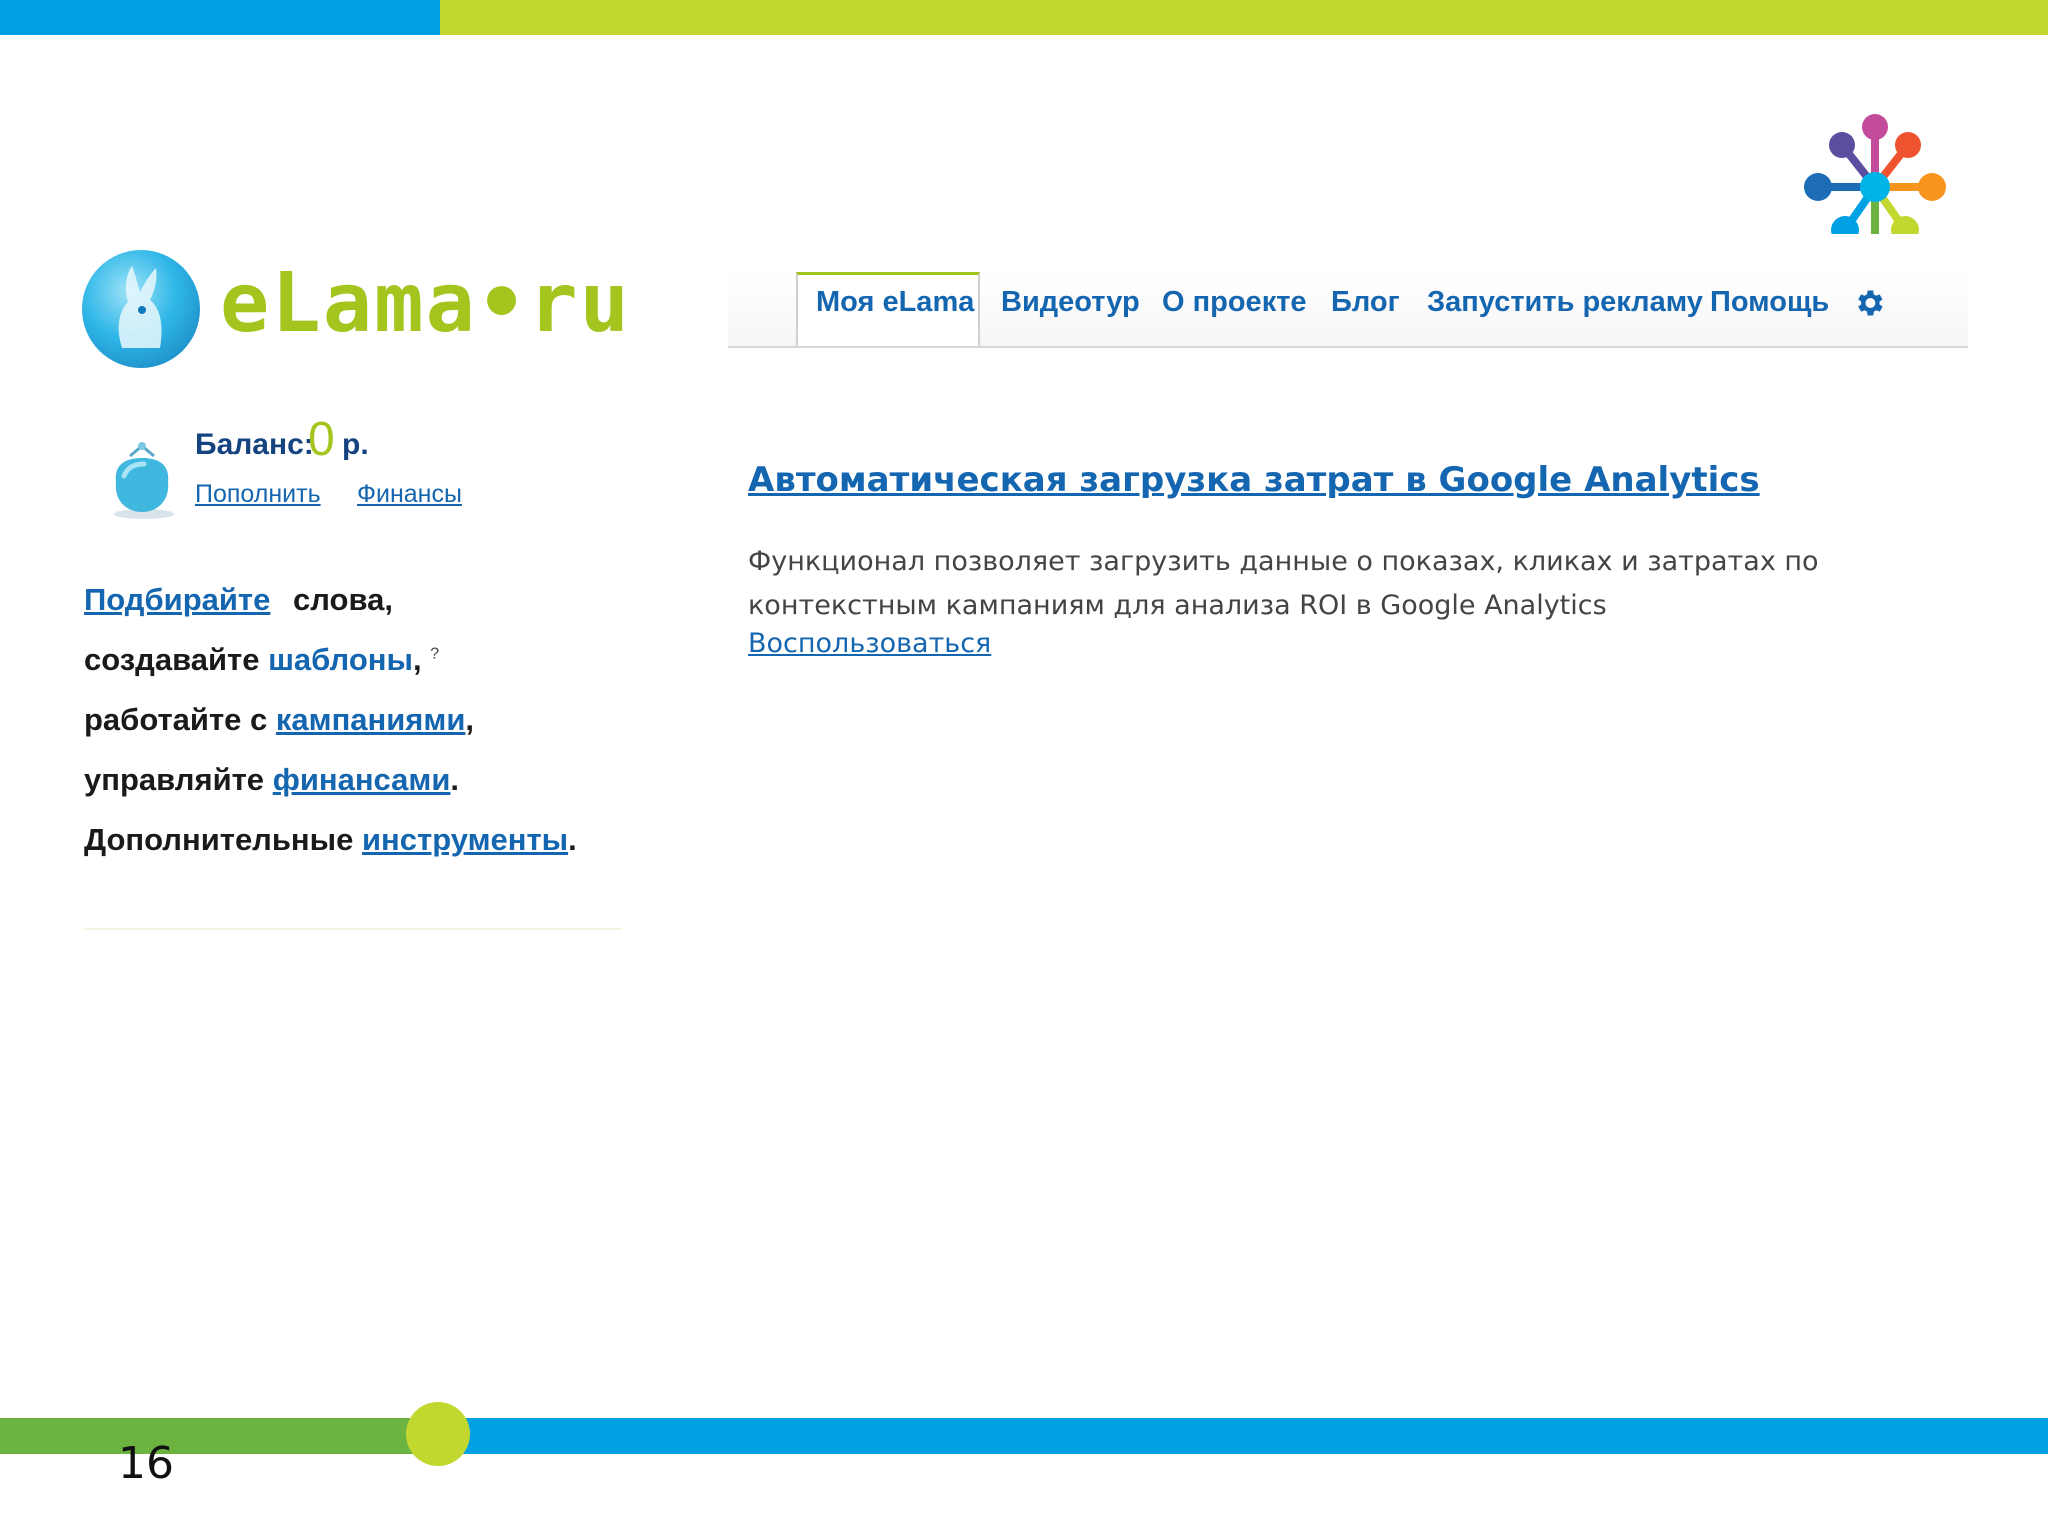 This screenshot has width=2048, height=1536. What do you see at coordinates (438, 1434) in the screenshot?
I see `bottom-bar-dot` at bounding box center [438, 1434].